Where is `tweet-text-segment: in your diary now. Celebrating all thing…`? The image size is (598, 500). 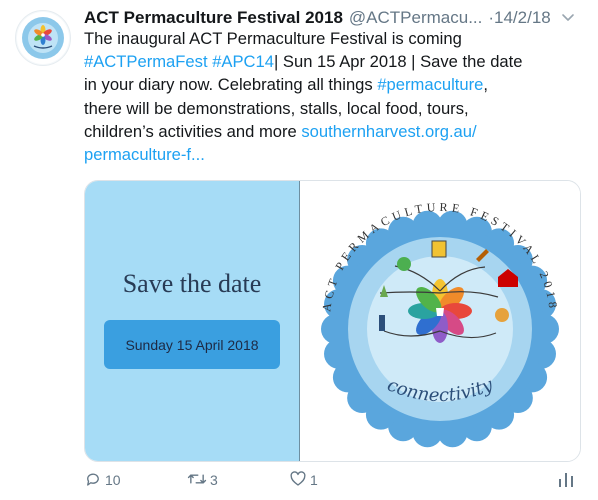 tweet-text-segment: in your diary now. Celebrating all thing… is located at coordinates (231, 85).